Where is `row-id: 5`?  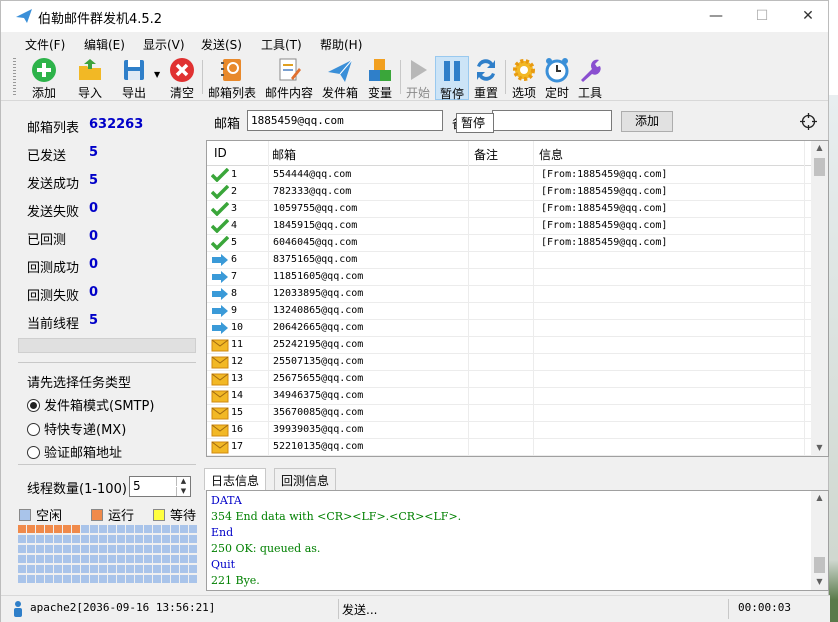 row-id: 5 is located at coordinates (234, 242).